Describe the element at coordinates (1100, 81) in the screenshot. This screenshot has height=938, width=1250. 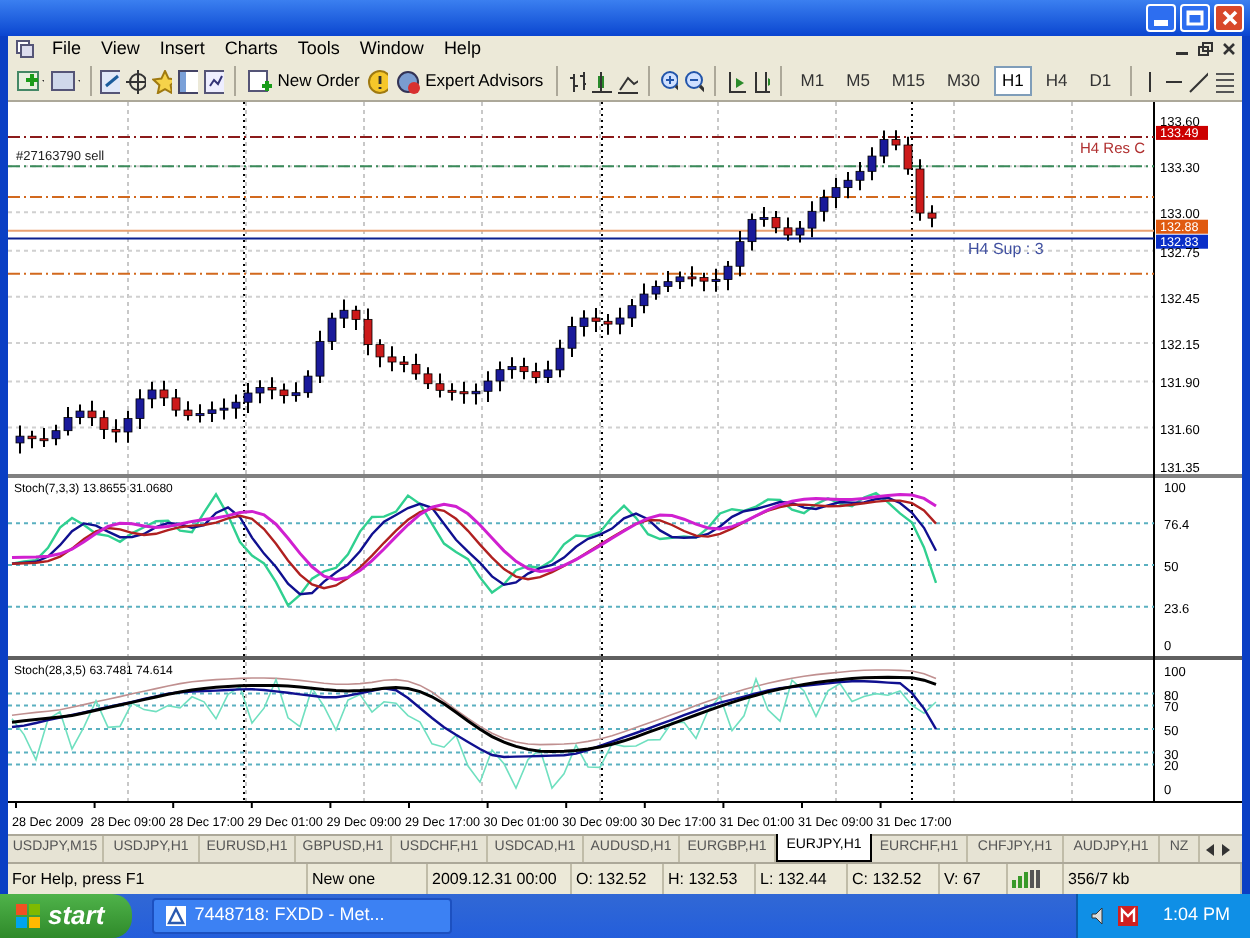
I see `timeframe-button: D1` at that location.